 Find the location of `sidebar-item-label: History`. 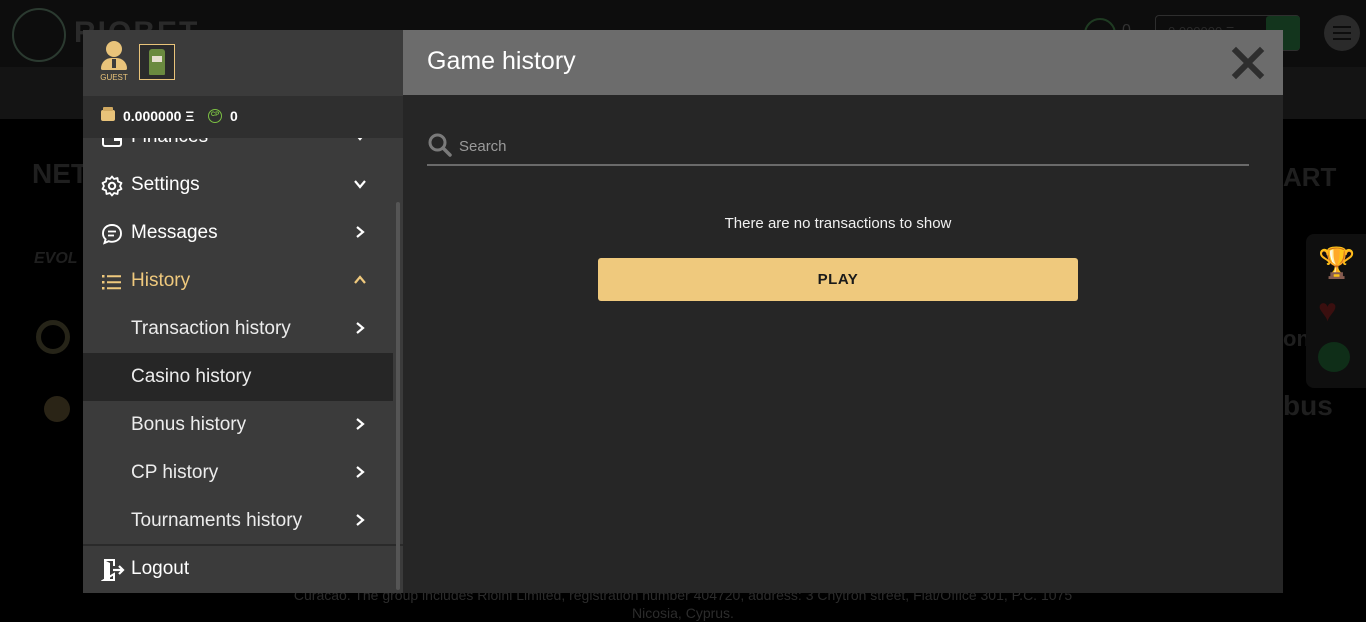

sidebar-item-label: History is located at coordinates (161, 280).